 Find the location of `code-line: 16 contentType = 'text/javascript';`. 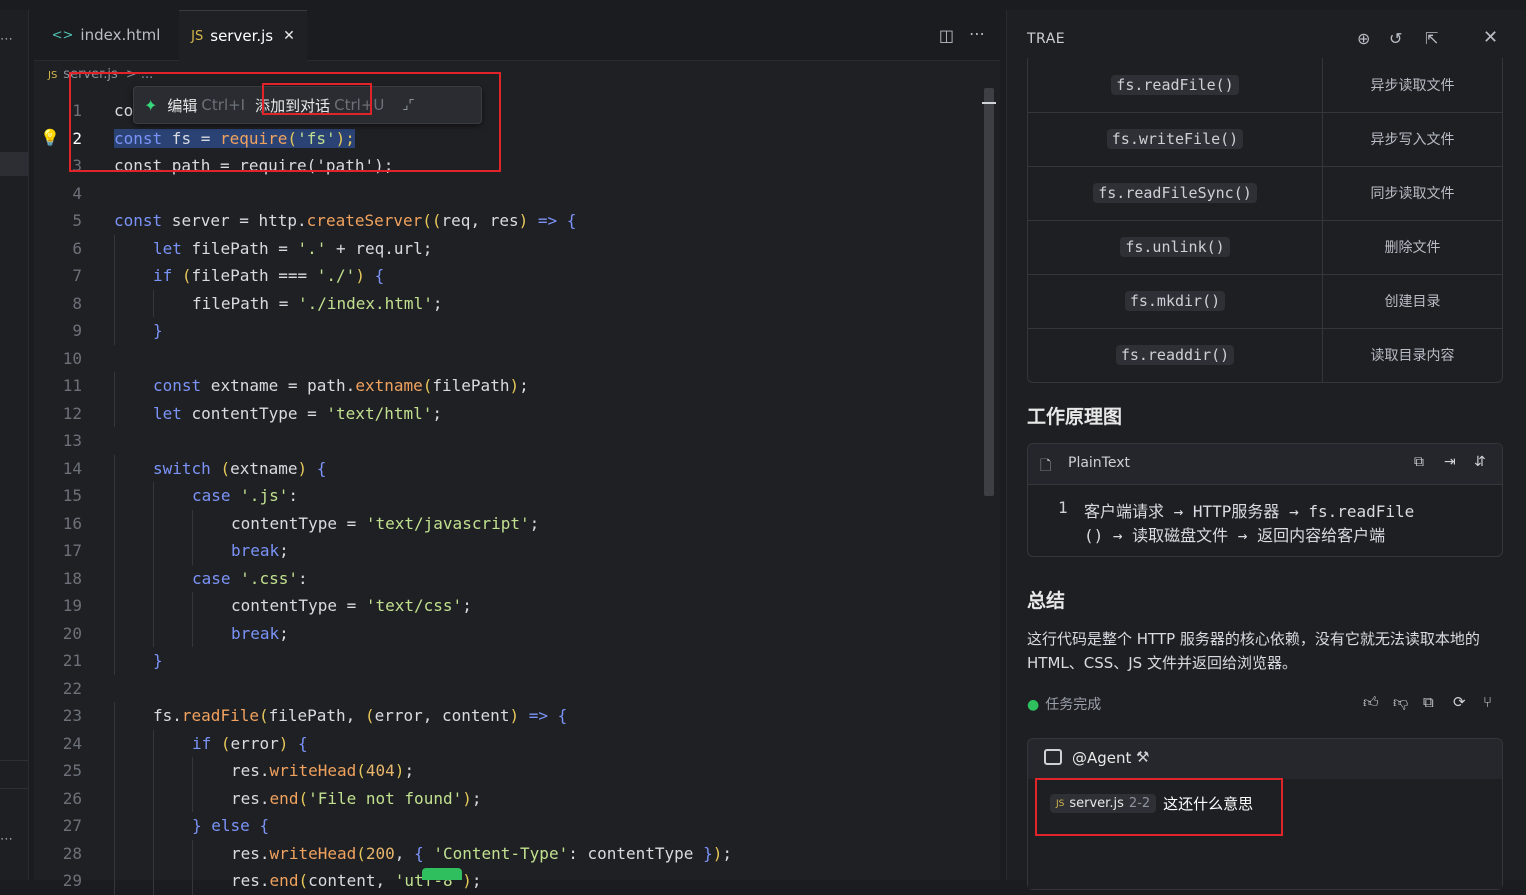

code-line: 16 contentType = 'text/javascript'; is located at coordinates (509, 523).